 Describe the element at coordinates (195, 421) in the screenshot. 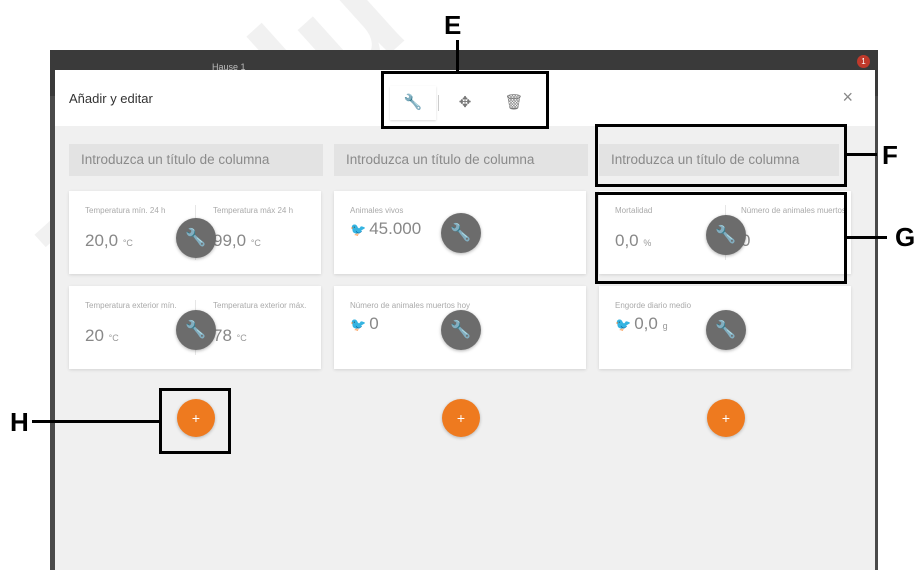

I see `callout-box-h` at that location.